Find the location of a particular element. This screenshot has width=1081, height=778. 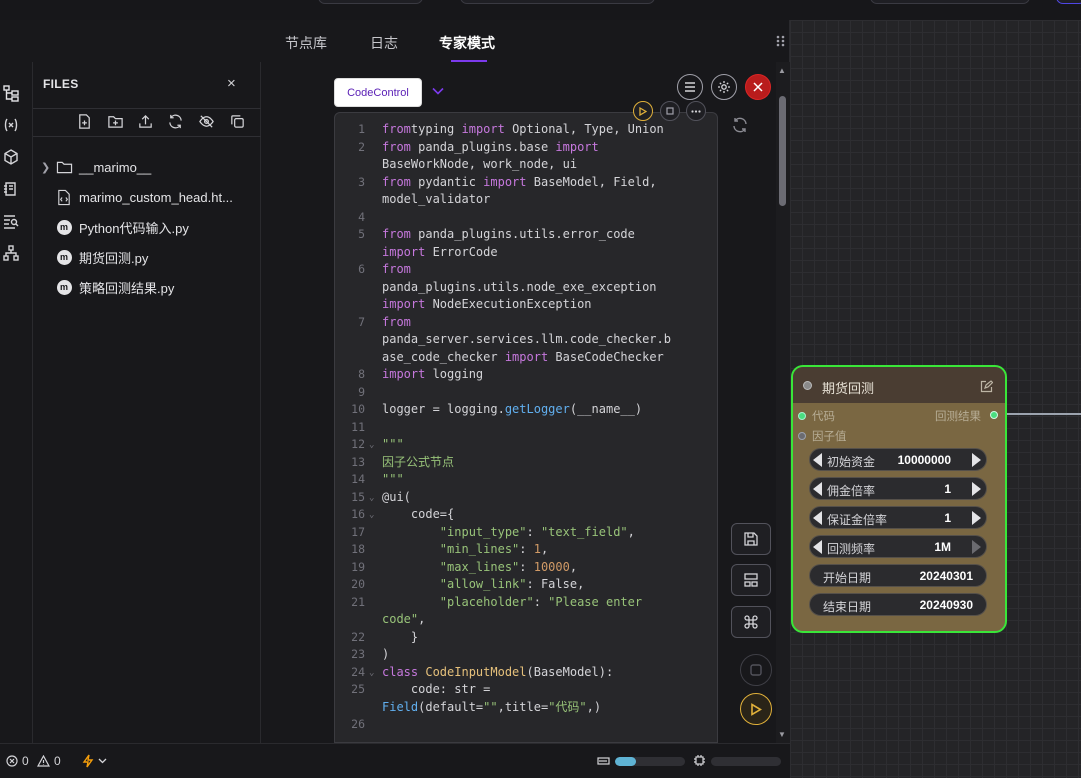

tab-logs: 日志 is located at coordinates (384, 43).